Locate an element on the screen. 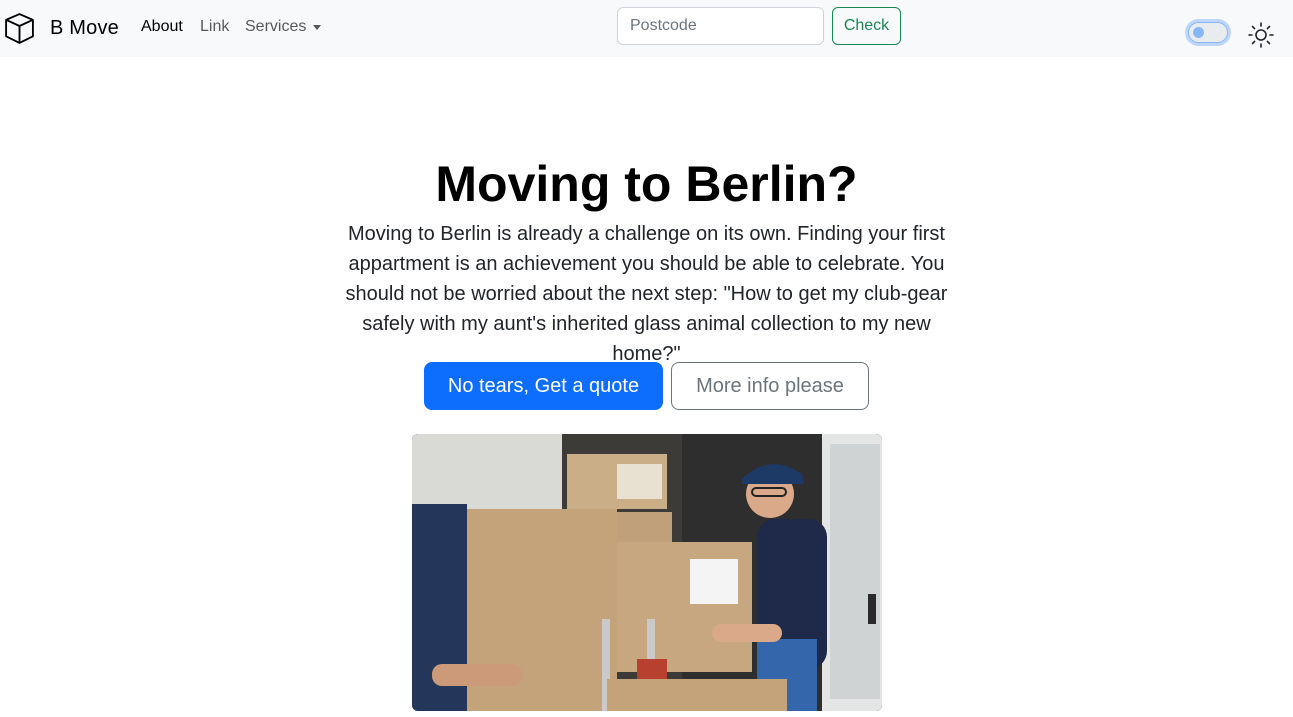  nav-about: About is located at coordinates (162, 27).